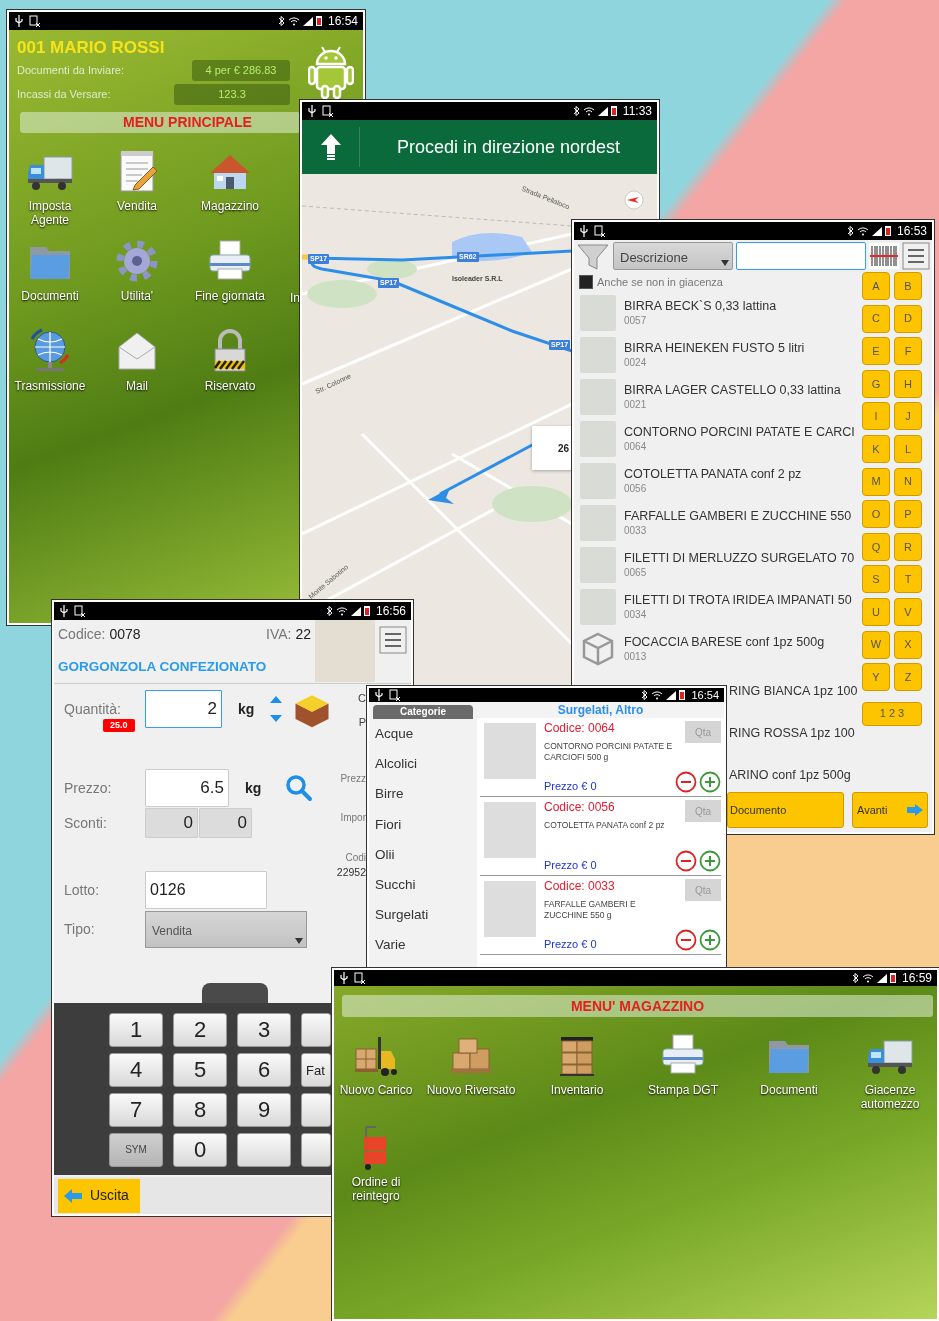 This screenshot has width=939, height=1321. Describe the element at coordinates (230, 360) in the screenshot. I see `menu-item: Riservato` at that location.